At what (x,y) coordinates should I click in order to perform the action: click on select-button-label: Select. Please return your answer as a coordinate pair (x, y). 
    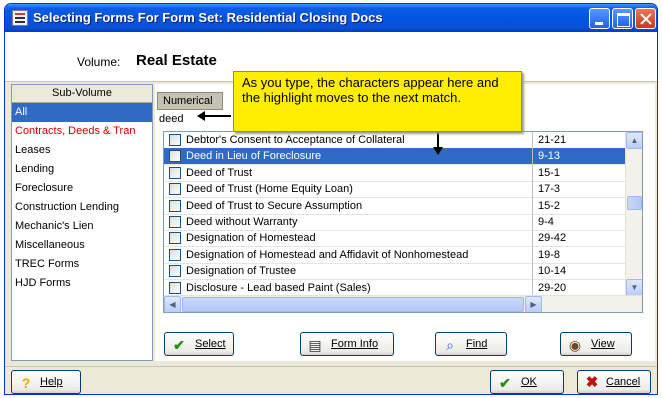
    Looking at the image, I should click on (210, 344).